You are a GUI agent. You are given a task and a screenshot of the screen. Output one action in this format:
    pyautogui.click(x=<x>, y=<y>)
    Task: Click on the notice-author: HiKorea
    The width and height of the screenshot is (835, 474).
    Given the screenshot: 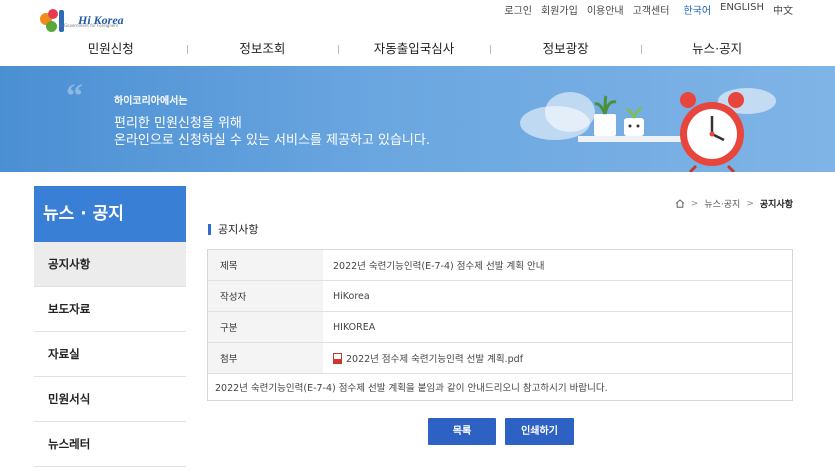 What is the action you would take?
    pyautogui.click(x=351, y=296)
    